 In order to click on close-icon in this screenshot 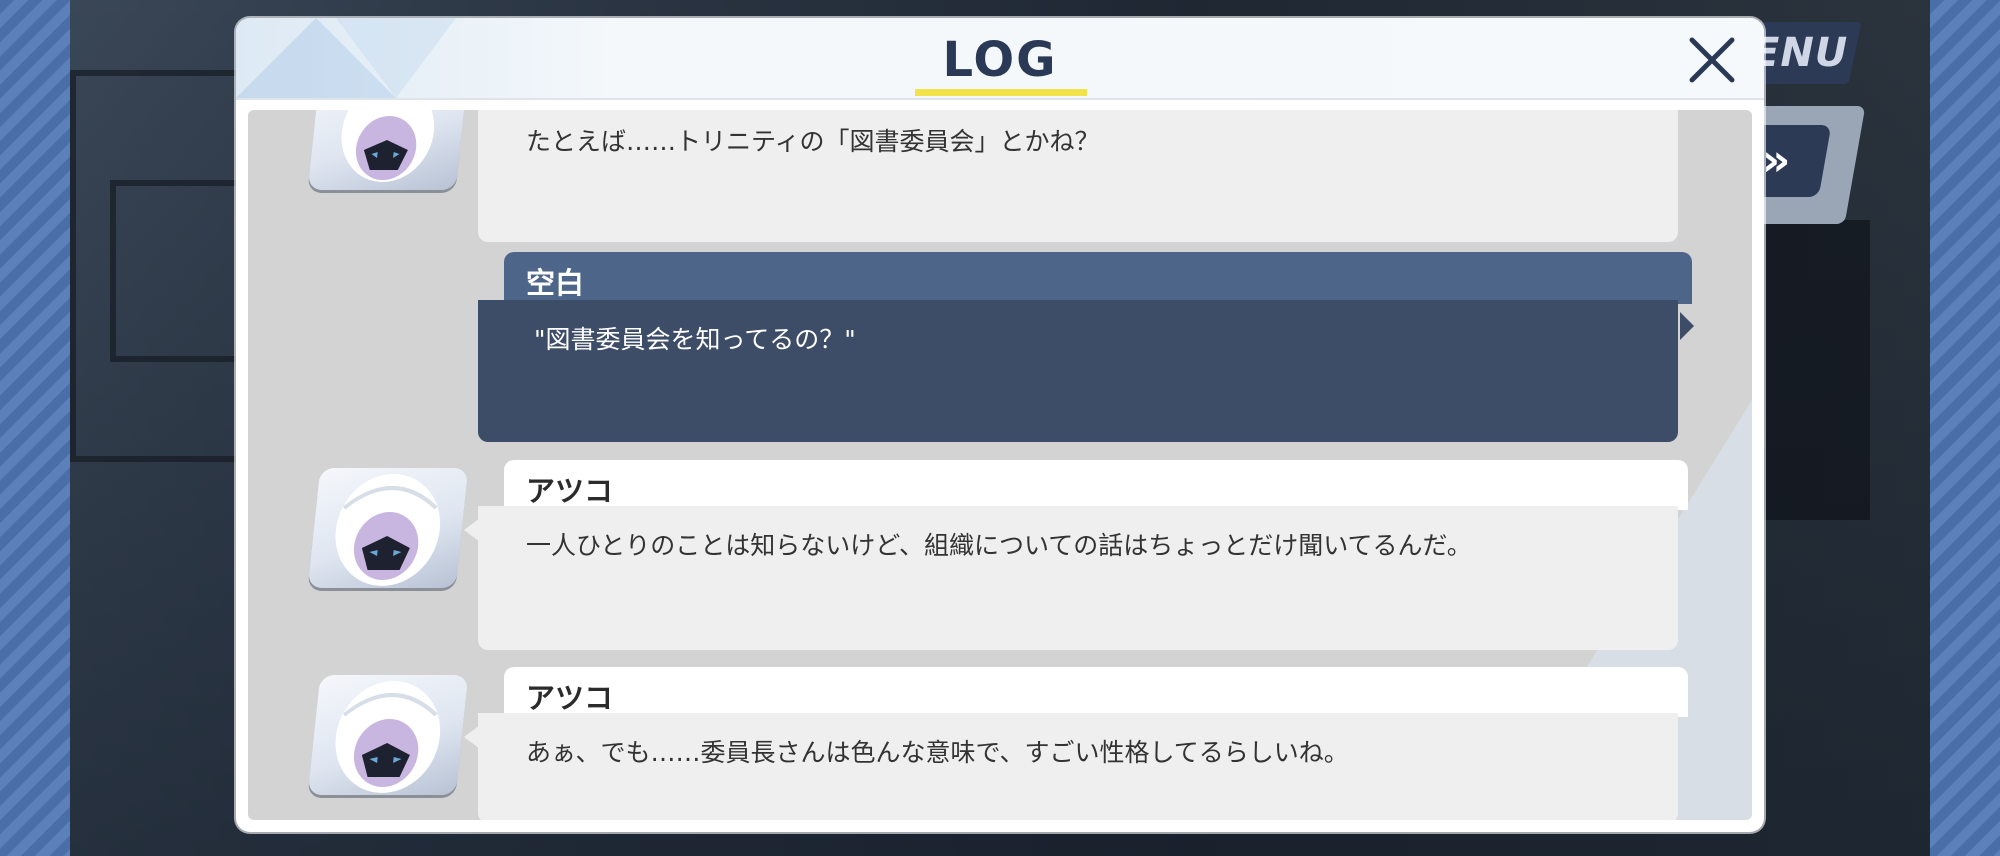, I will do `click(1712, 60)`.